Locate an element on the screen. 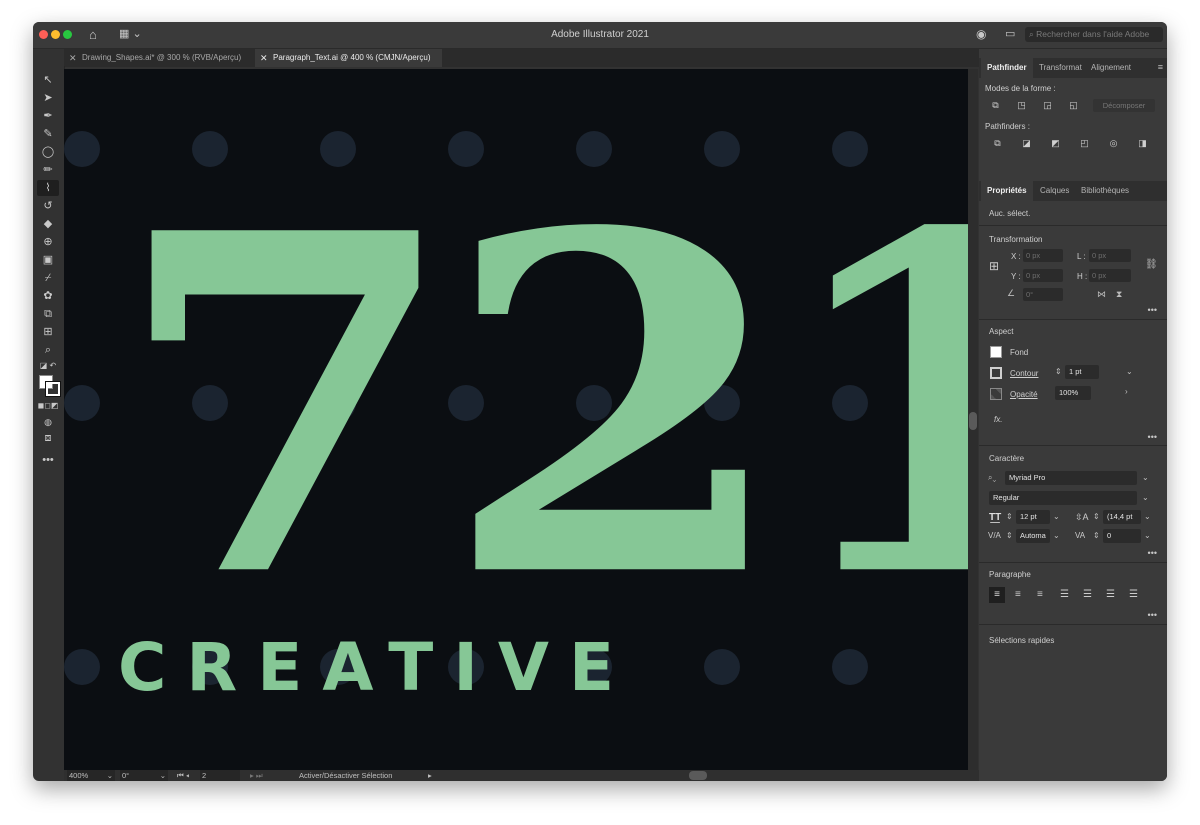  arrange-documents-icon: ▭ is located at coordinates (1010, 33).